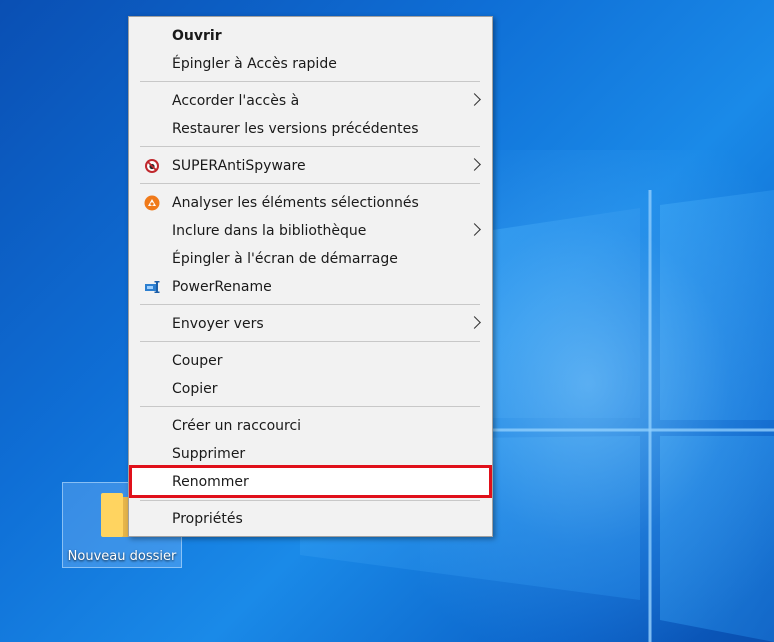  I want to click on menu-item-send-to: Envoyer vers, so click(310, 324).